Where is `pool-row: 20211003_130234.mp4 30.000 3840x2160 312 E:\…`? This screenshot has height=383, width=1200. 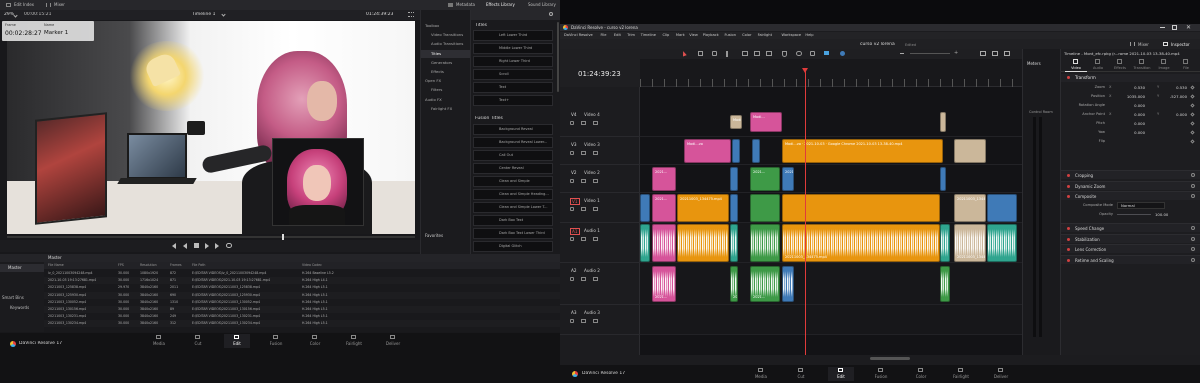
pool-row: 20211003_130234.mp4 30.000 3840x2160 312 E:\… is located at coordinates (302, 324).